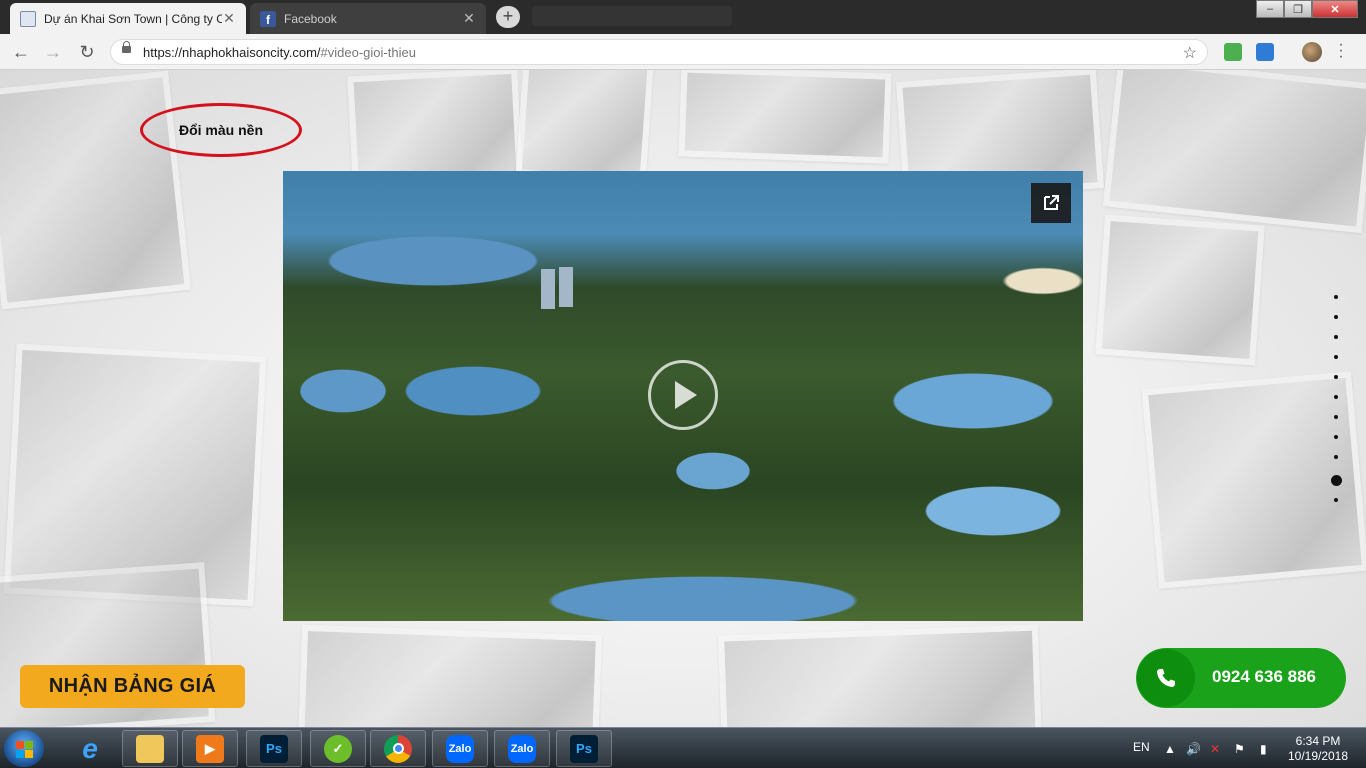 The image size is (1366, 768). I want to click on folder-icon, so click(150, 748).